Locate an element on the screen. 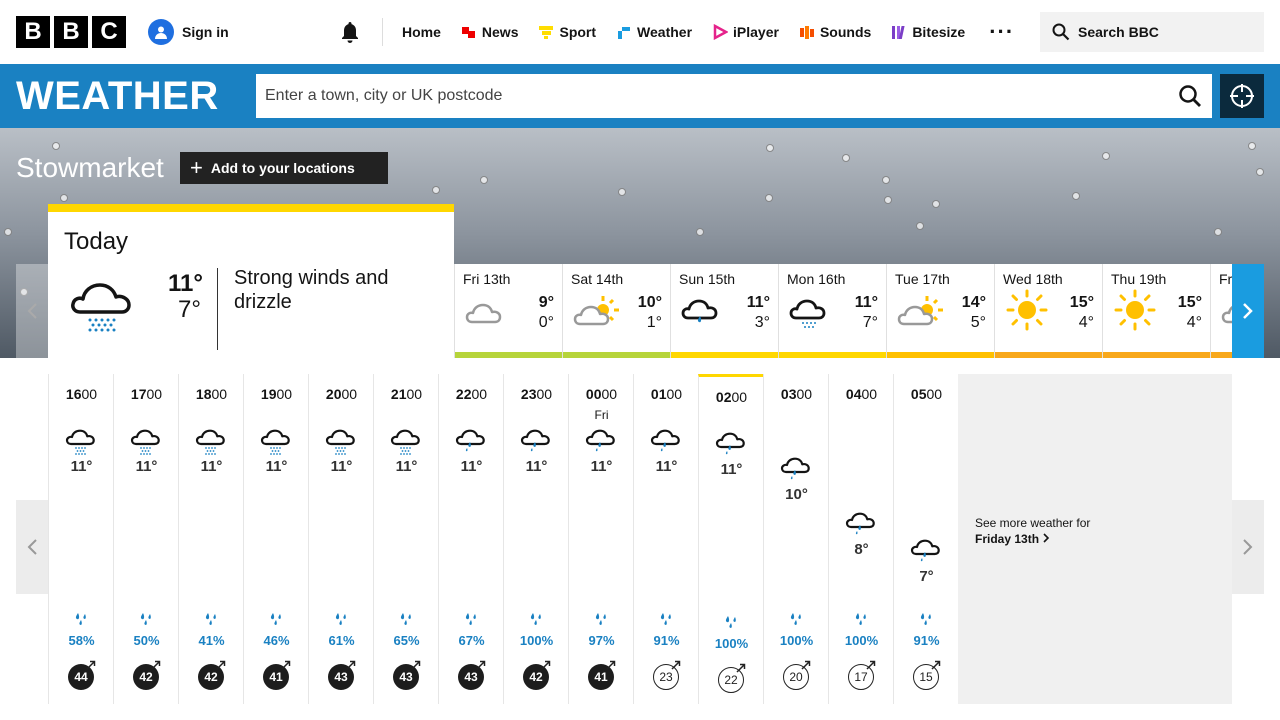 The image size is (1280, 720). sign-in-button: Sign in is located at coordinates (188, 32).